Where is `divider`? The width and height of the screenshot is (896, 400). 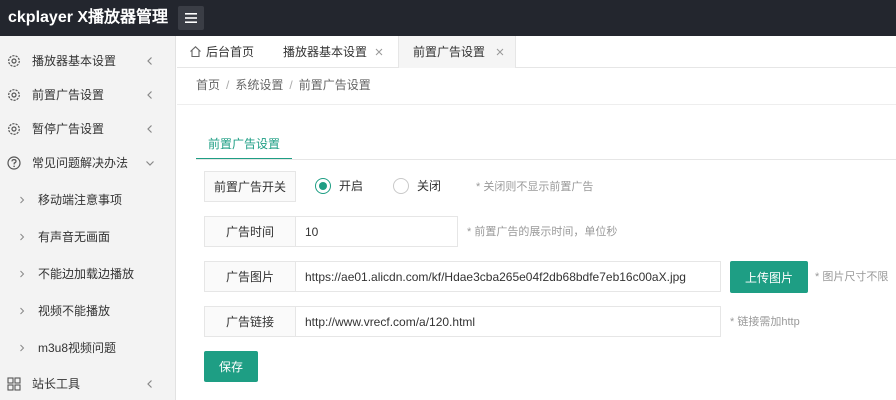
divider is located at coordinates (536, 104).